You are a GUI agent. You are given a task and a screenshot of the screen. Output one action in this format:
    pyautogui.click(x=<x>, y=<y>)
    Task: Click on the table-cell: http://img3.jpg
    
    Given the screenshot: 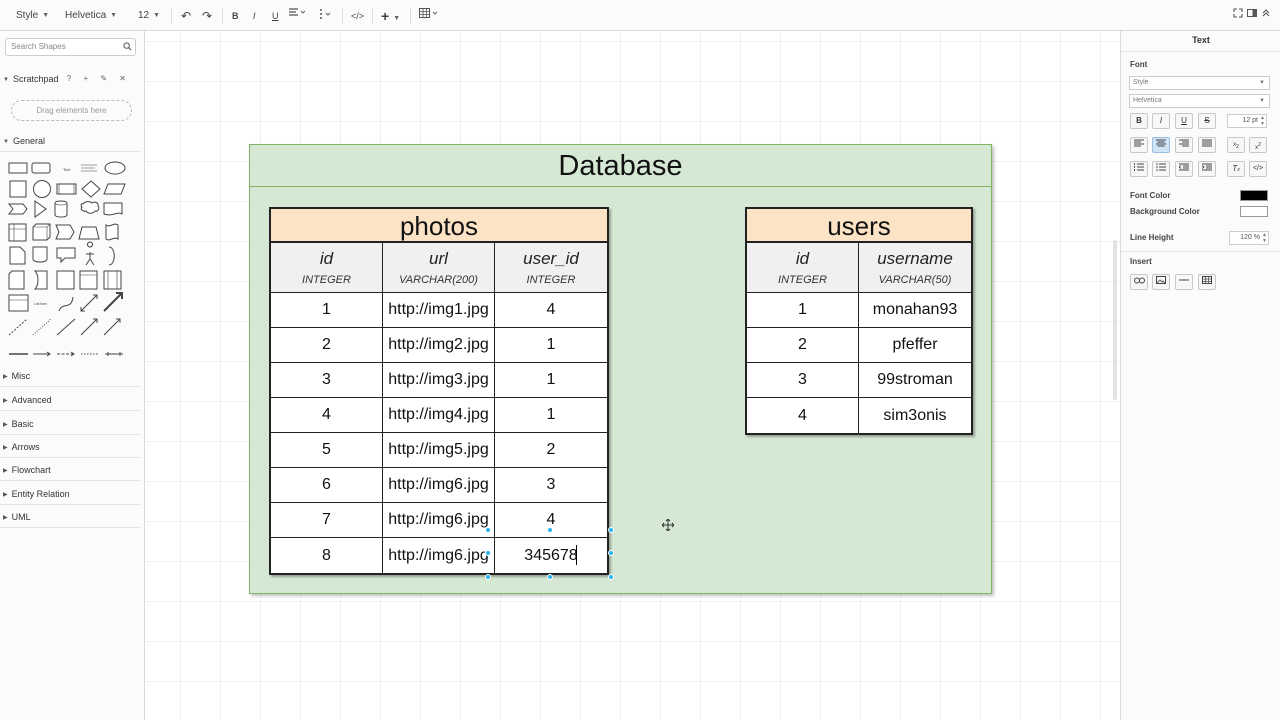 What is the action you would take?
    pyautogui.click(x=439, y=380)
    